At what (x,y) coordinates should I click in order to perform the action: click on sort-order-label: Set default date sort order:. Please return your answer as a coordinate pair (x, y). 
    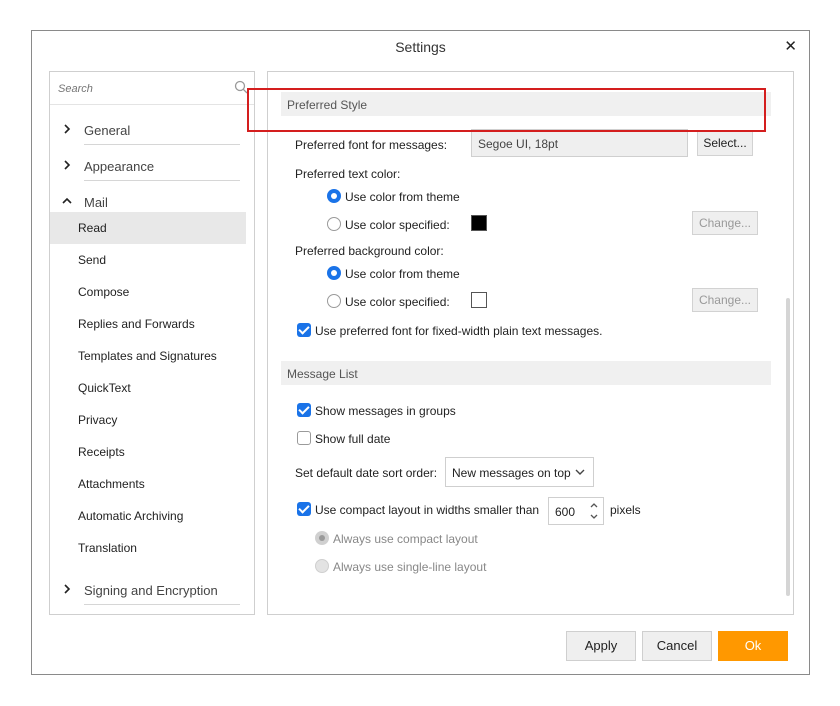
    Looking at the image, I should click on (366, 473).